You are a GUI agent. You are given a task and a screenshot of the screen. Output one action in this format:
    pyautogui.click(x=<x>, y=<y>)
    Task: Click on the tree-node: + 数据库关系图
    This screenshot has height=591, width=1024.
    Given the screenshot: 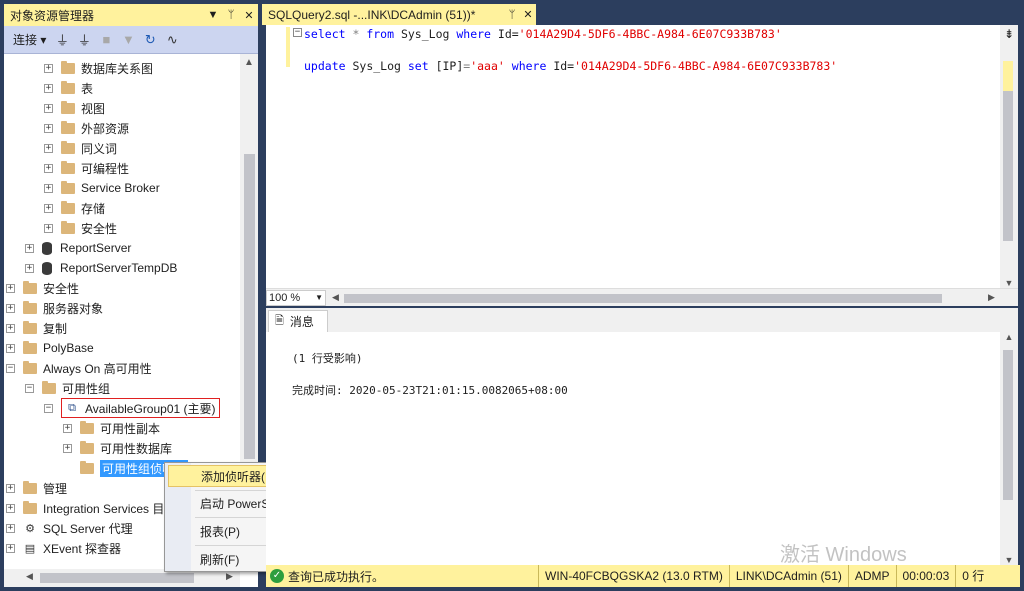 What is the action you would take?
    pyautogui.click(x=98, y=68)
    